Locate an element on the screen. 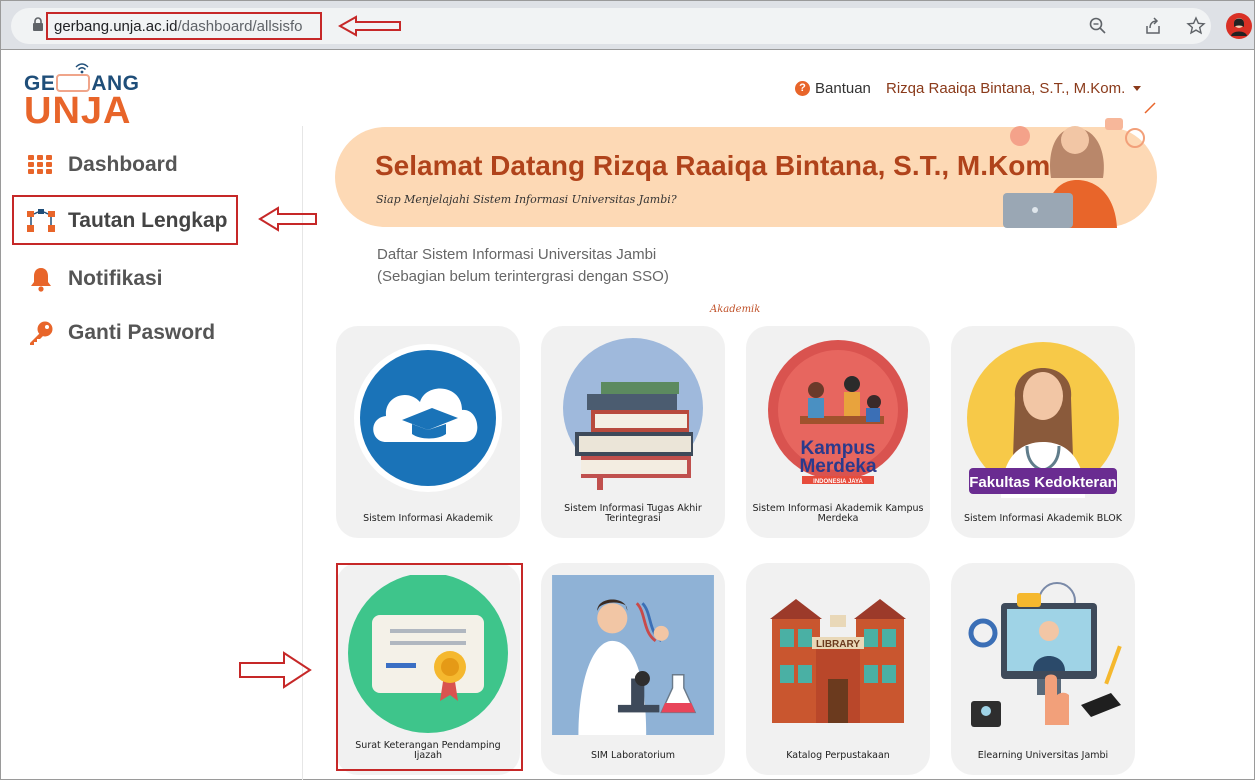 The image size is (1255, 780). card-label: Katalog Perpustakaan is located at coordinates (838, 755).